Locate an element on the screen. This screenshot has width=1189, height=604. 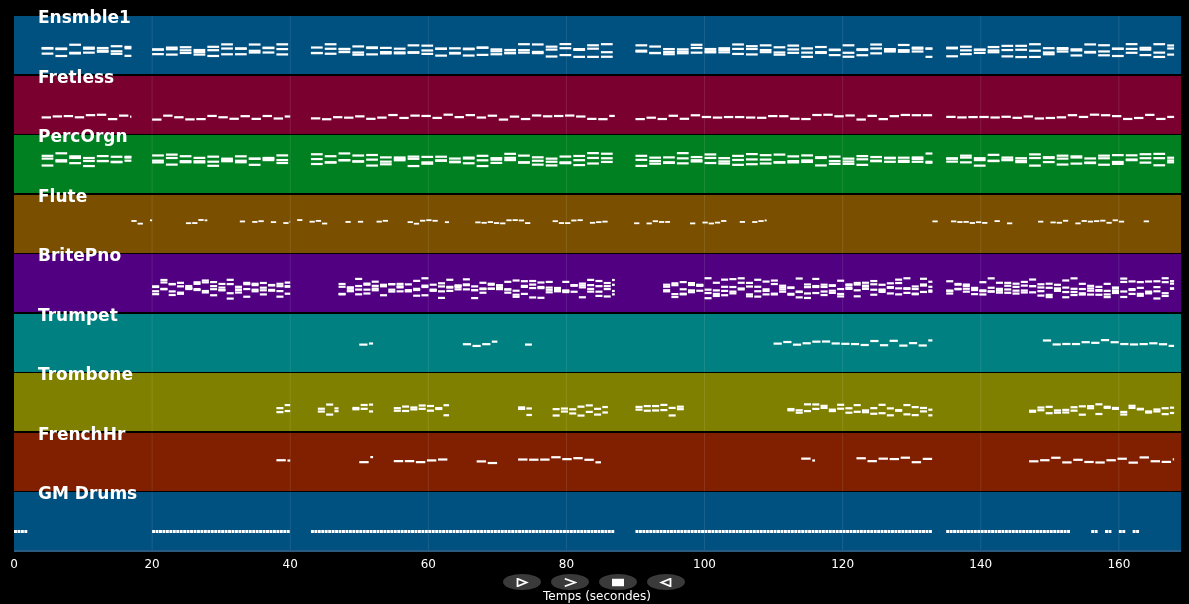
axis-tick-label: 160 is located at coordinates (1119, 564).